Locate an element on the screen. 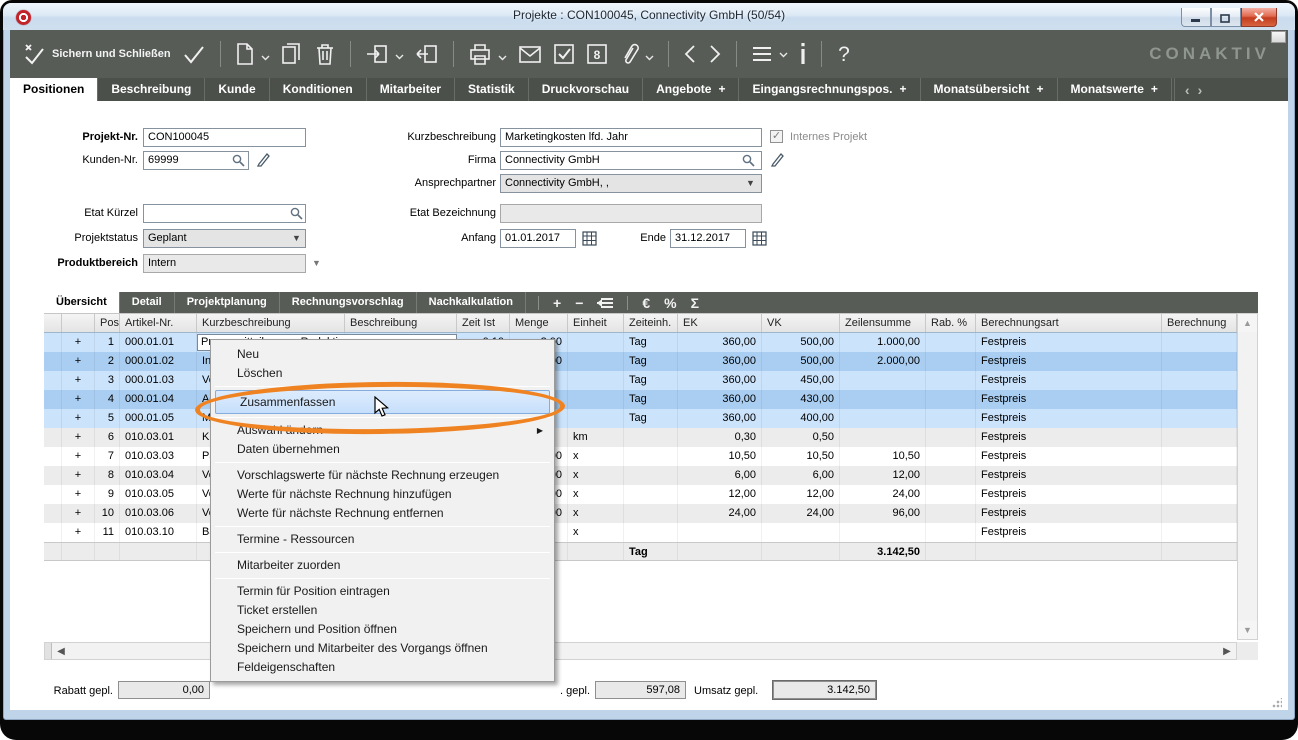 This screenshot has height=740, width=1298. cell-pos: 8 is located at coordinates (107, 475).